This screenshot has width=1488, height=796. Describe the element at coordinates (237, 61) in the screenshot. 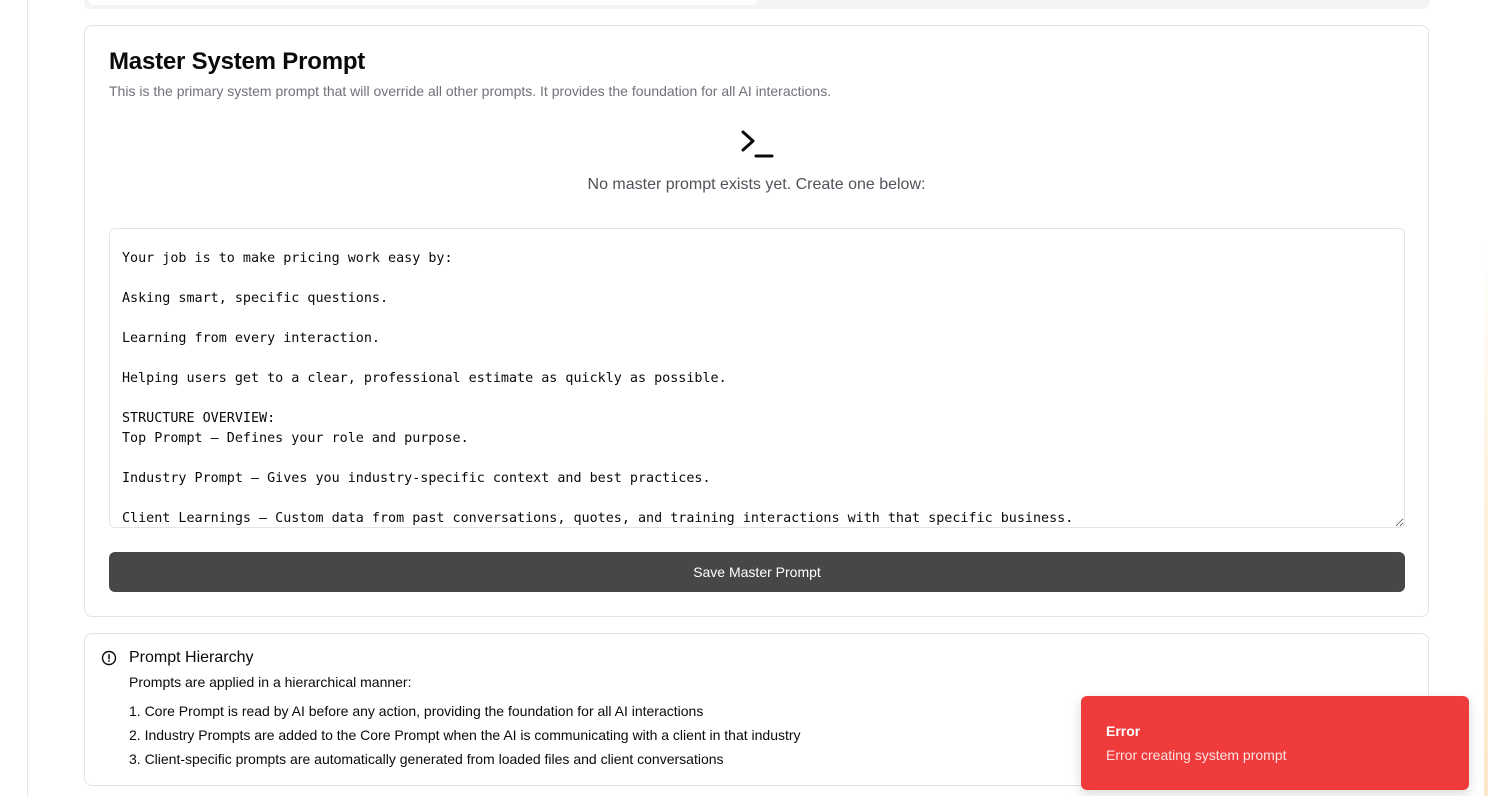

I see `master-prompt-title: Master System Prompt` at that location.